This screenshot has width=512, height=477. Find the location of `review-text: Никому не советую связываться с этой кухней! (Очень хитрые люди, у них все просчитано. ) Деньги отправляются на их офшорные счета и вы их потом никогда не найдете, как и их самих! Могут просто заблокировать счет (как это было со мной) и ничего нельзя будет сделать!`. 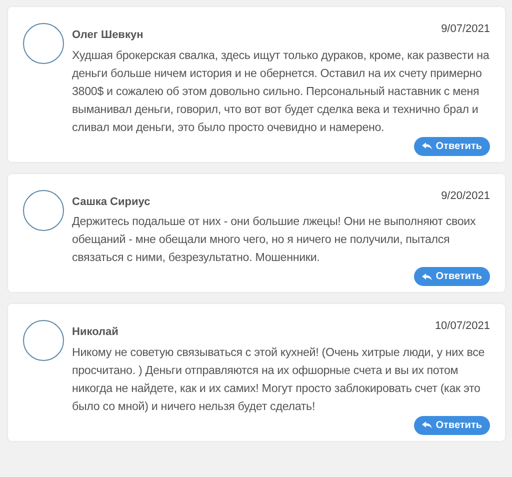

review-text: Никому не советую связываться с этой кухней! (Очень хитрые люди, у них все просчитано. ) Деньги отправляются на их офшорные счета и вы их потом никогда не найдете, как и их самих! Могут просто заблокировать счет (как это было со мной) и ничего нельзя будет сделать! is located at coordinates (279, 379).